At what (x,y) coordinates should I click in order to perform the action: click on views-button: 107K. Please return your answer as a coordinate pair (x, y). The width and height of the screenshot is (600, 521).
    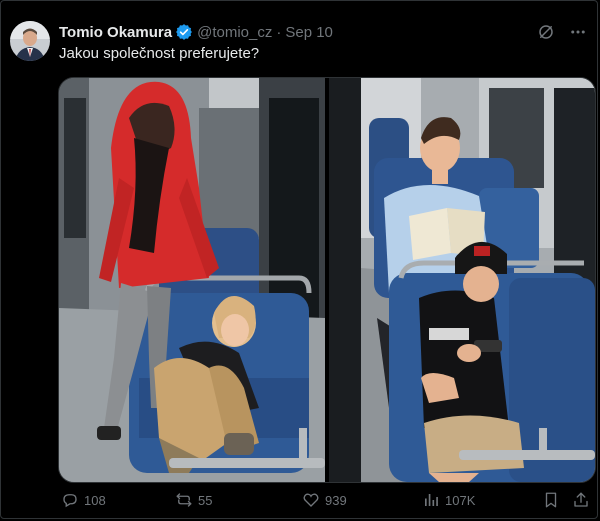
    Looking at the image, I should click on (448, 500).